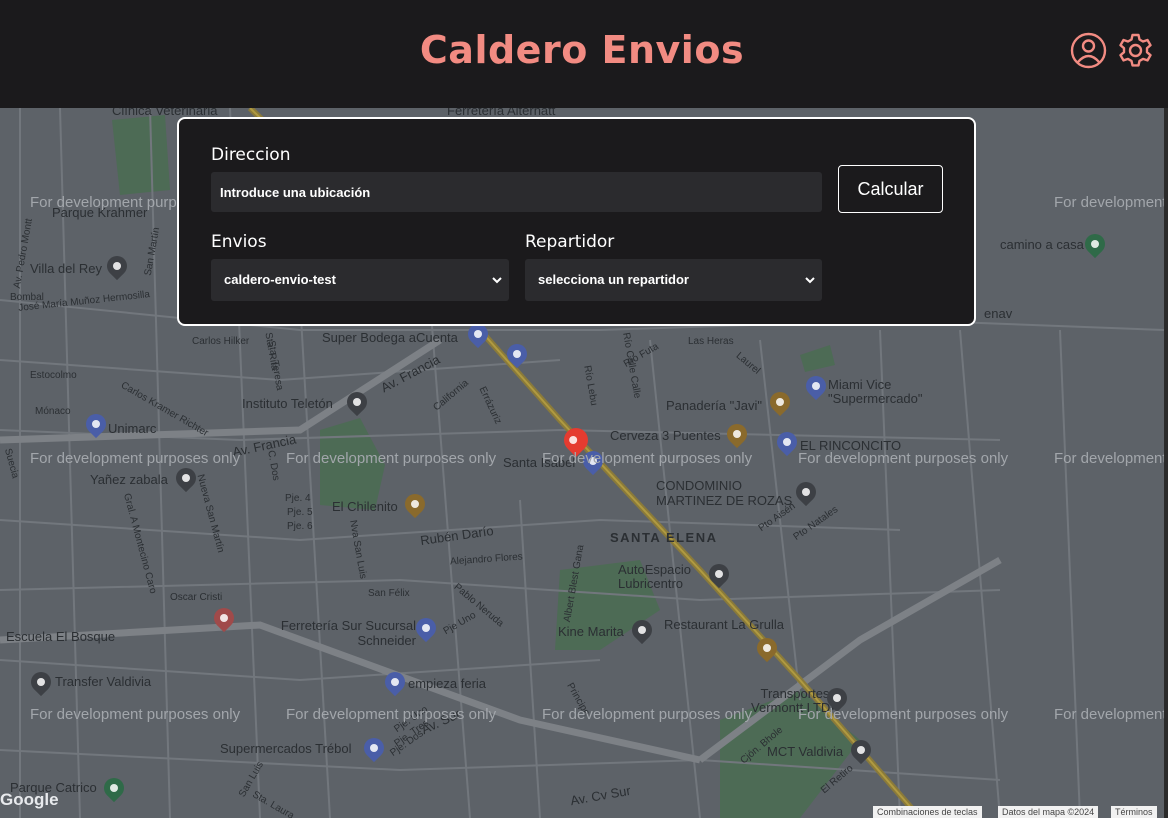 This screenshot has width=1168, height=818. I want to click on envios-select: caldero-envio-test, so click(360, 280).